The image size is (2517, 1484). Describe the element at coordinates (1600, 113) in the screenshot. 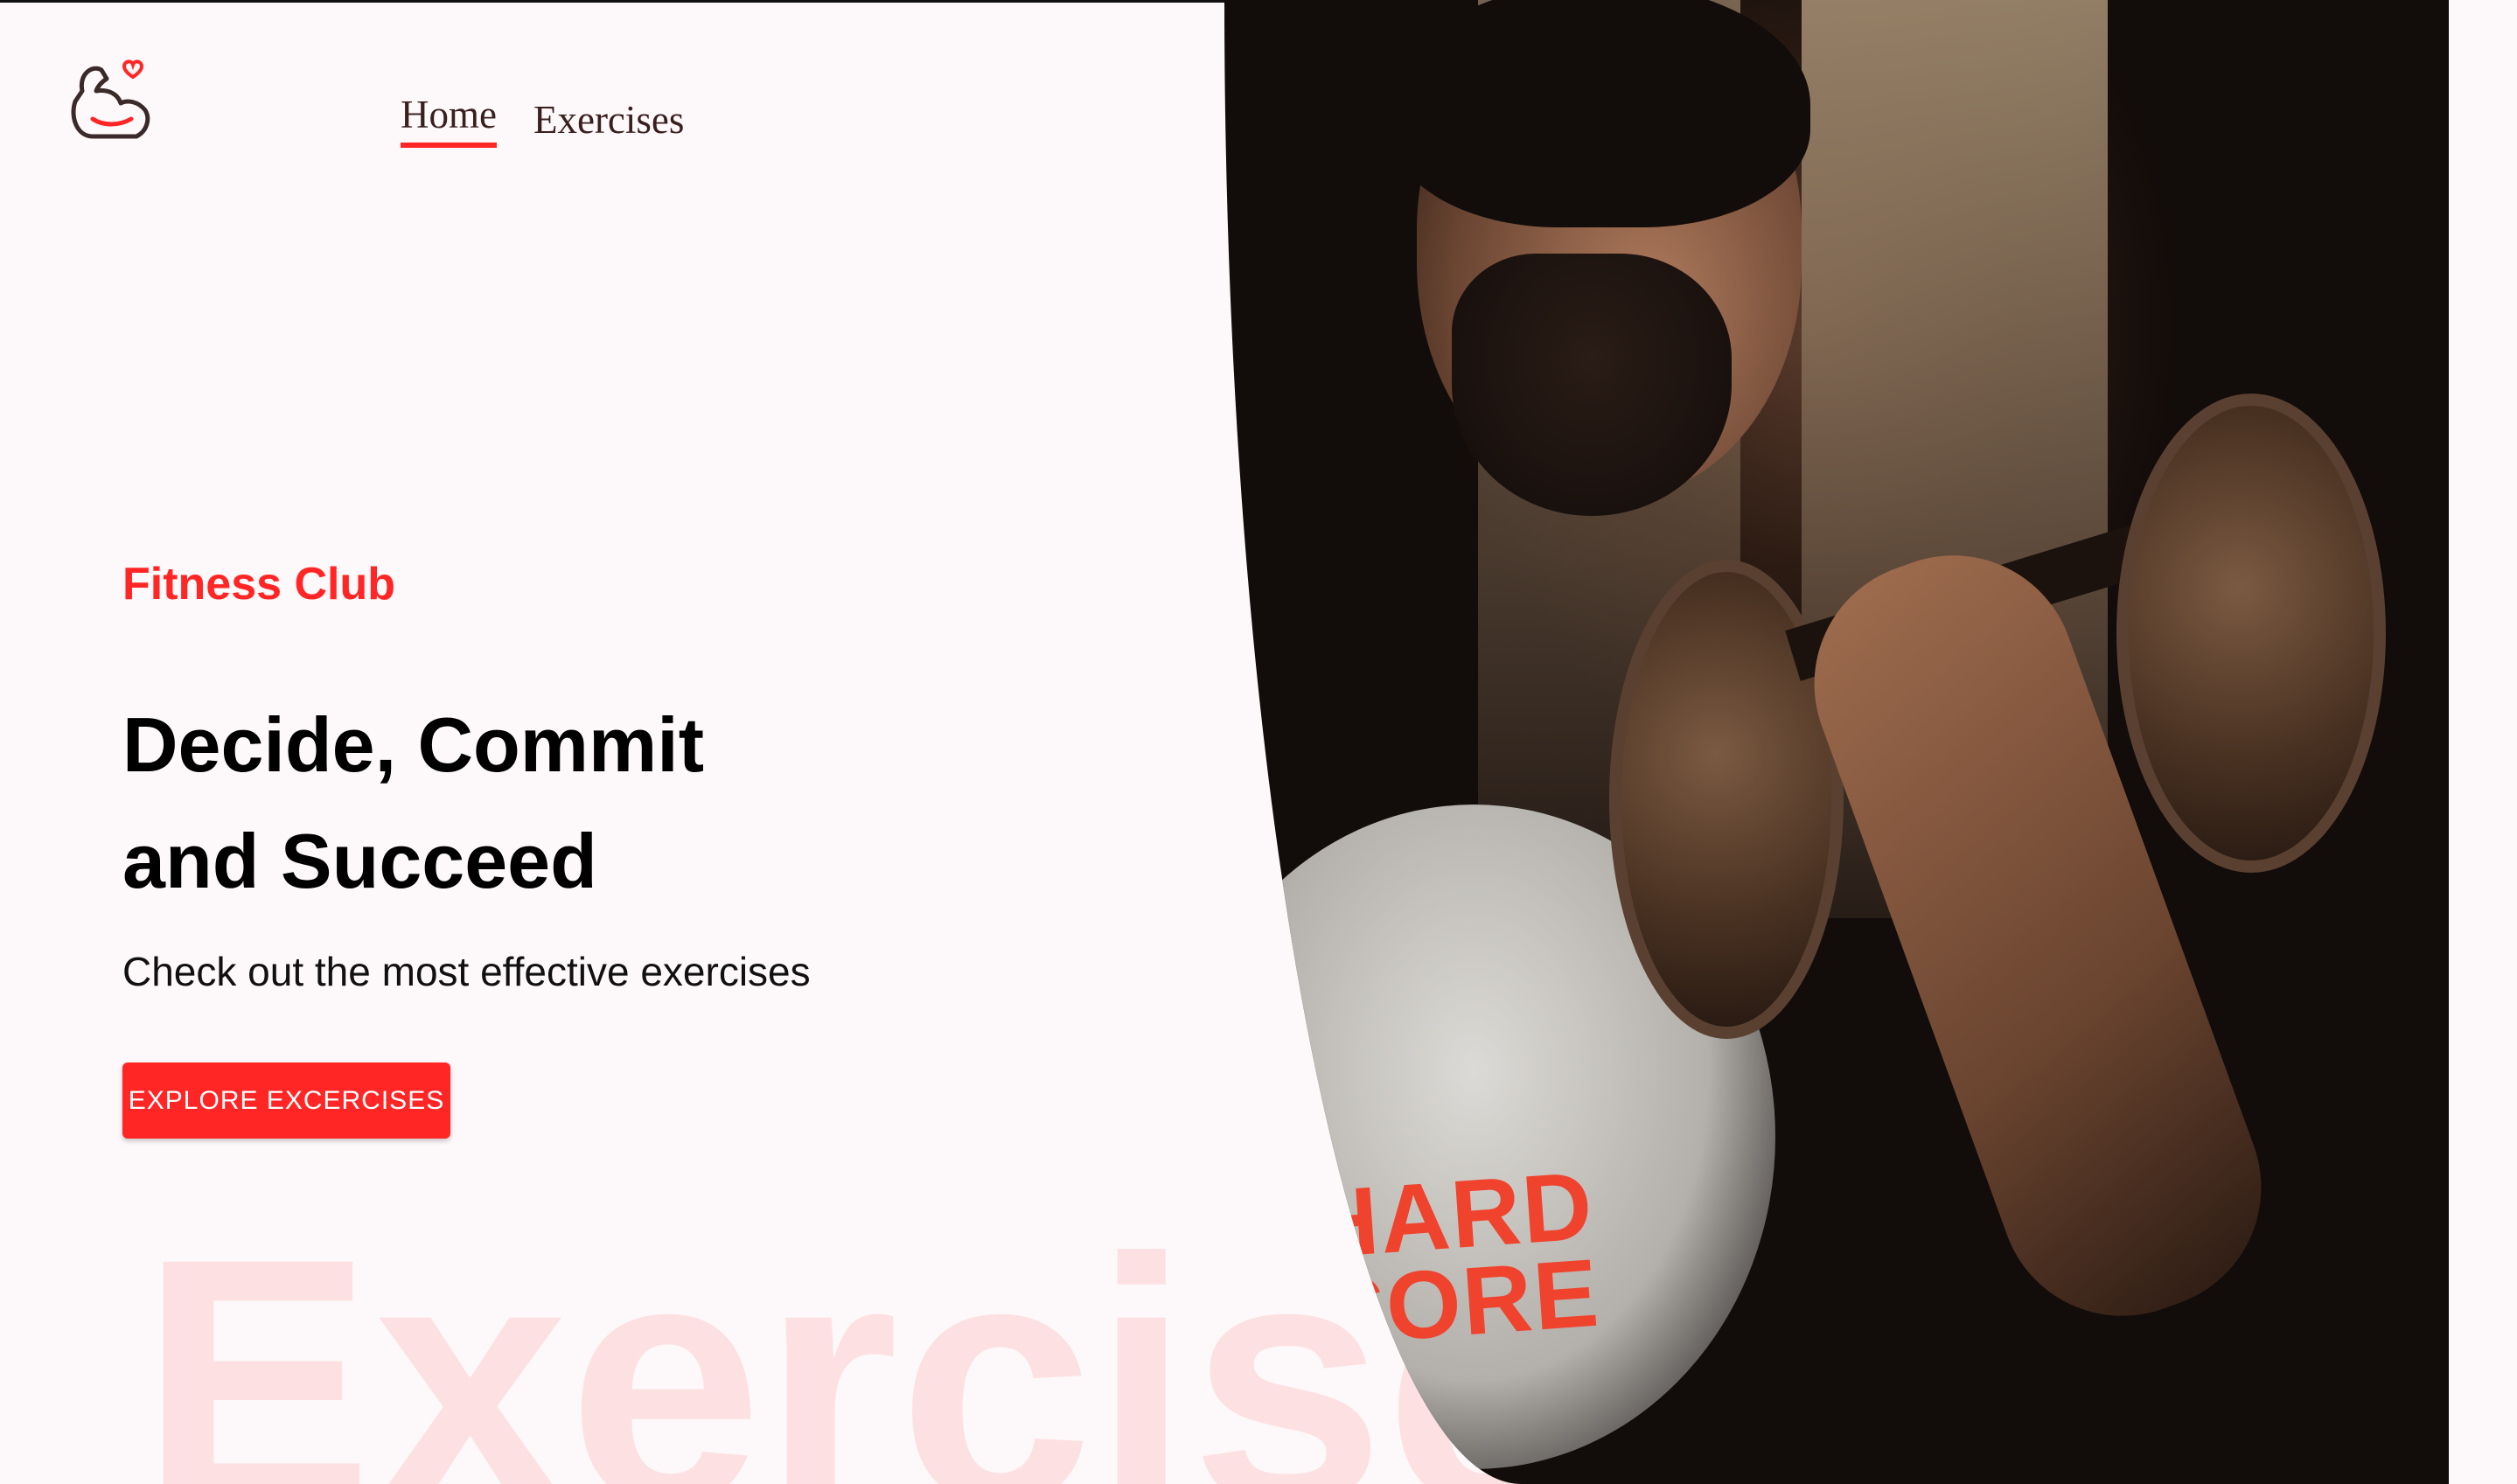

I see `athlete-hair` at that location.